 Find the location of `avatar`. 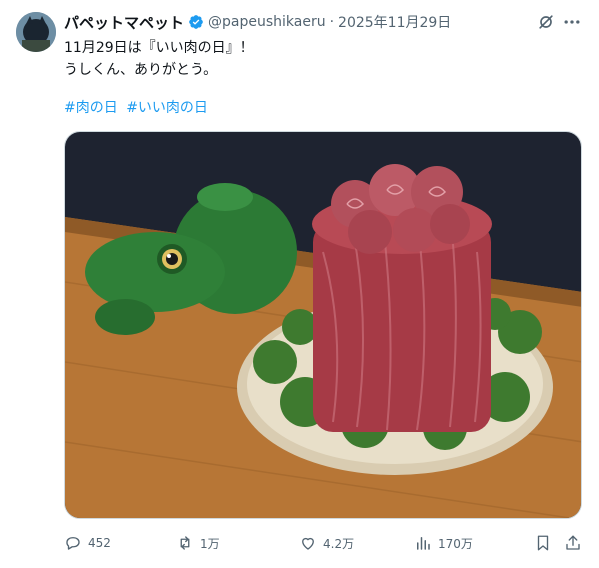

avatar is located at coordinates (36, 32).